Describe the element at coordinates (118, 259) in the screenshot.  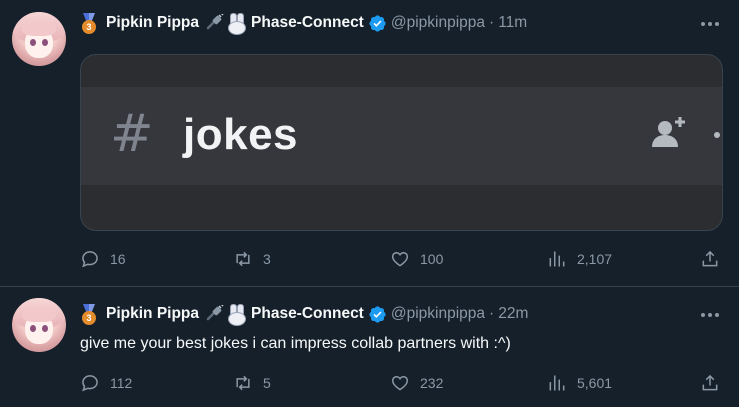
I see `reply-count: 16` at that location.